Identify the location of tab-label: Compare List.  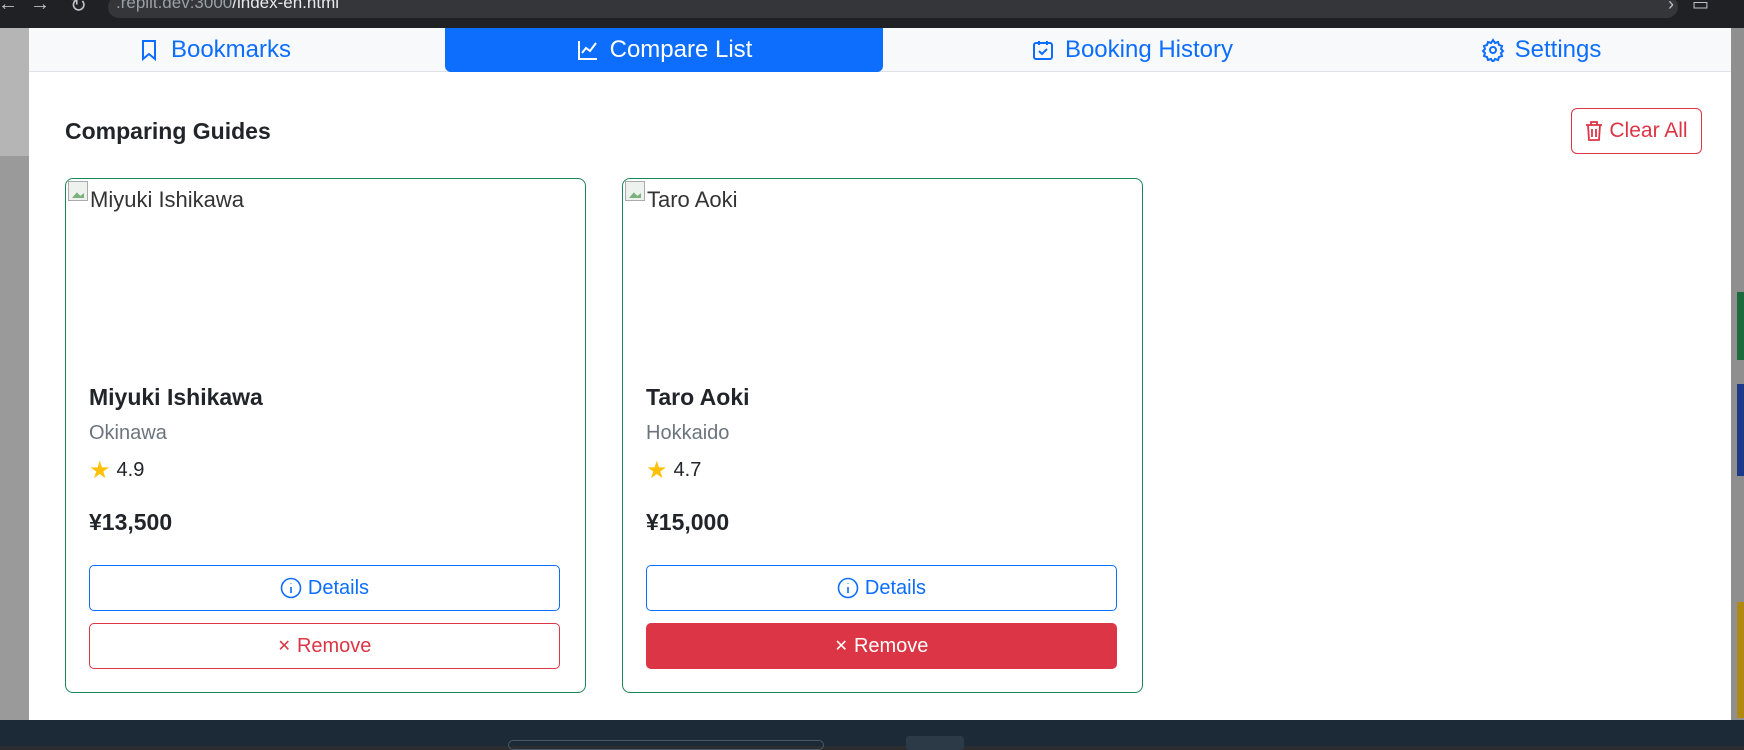
(681, 49).